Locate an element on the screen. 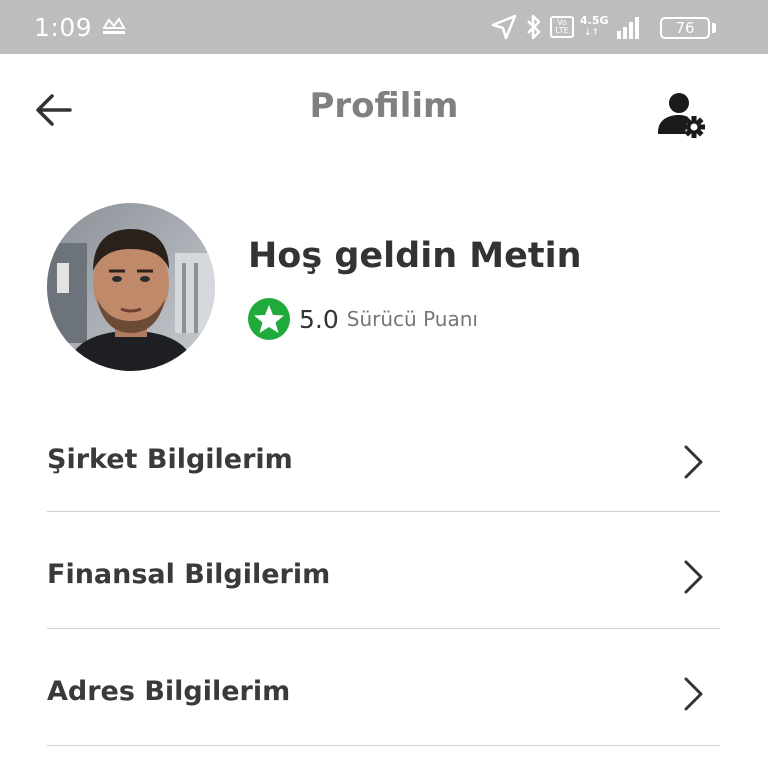 The width and height of the screenshot is (768, 768). status-time: 1:09 is located at coordinates (63, 27).